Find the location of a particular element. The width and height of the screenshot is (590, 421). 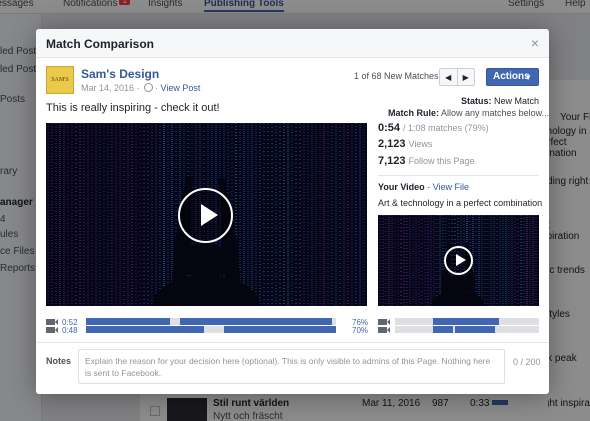

views-label: Views is located at coordinates (420, 144).